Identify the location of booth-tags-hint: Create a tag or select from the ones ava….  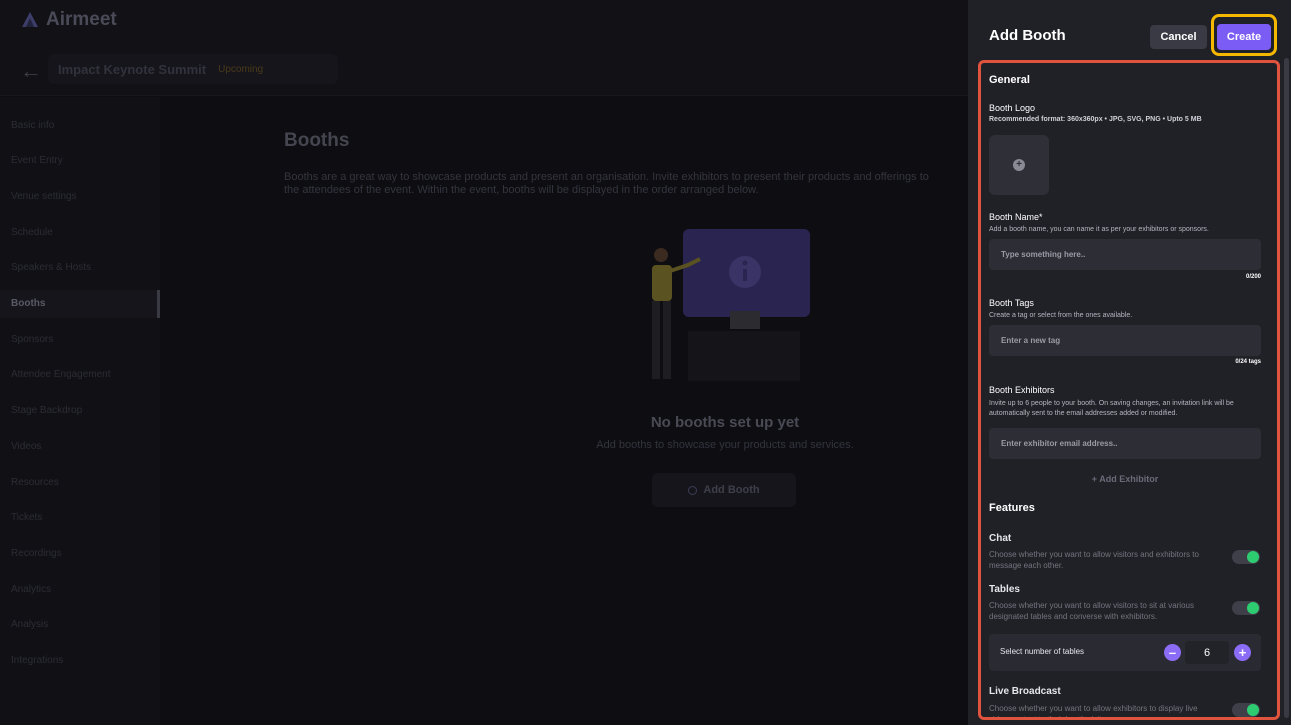
(1061, 315).